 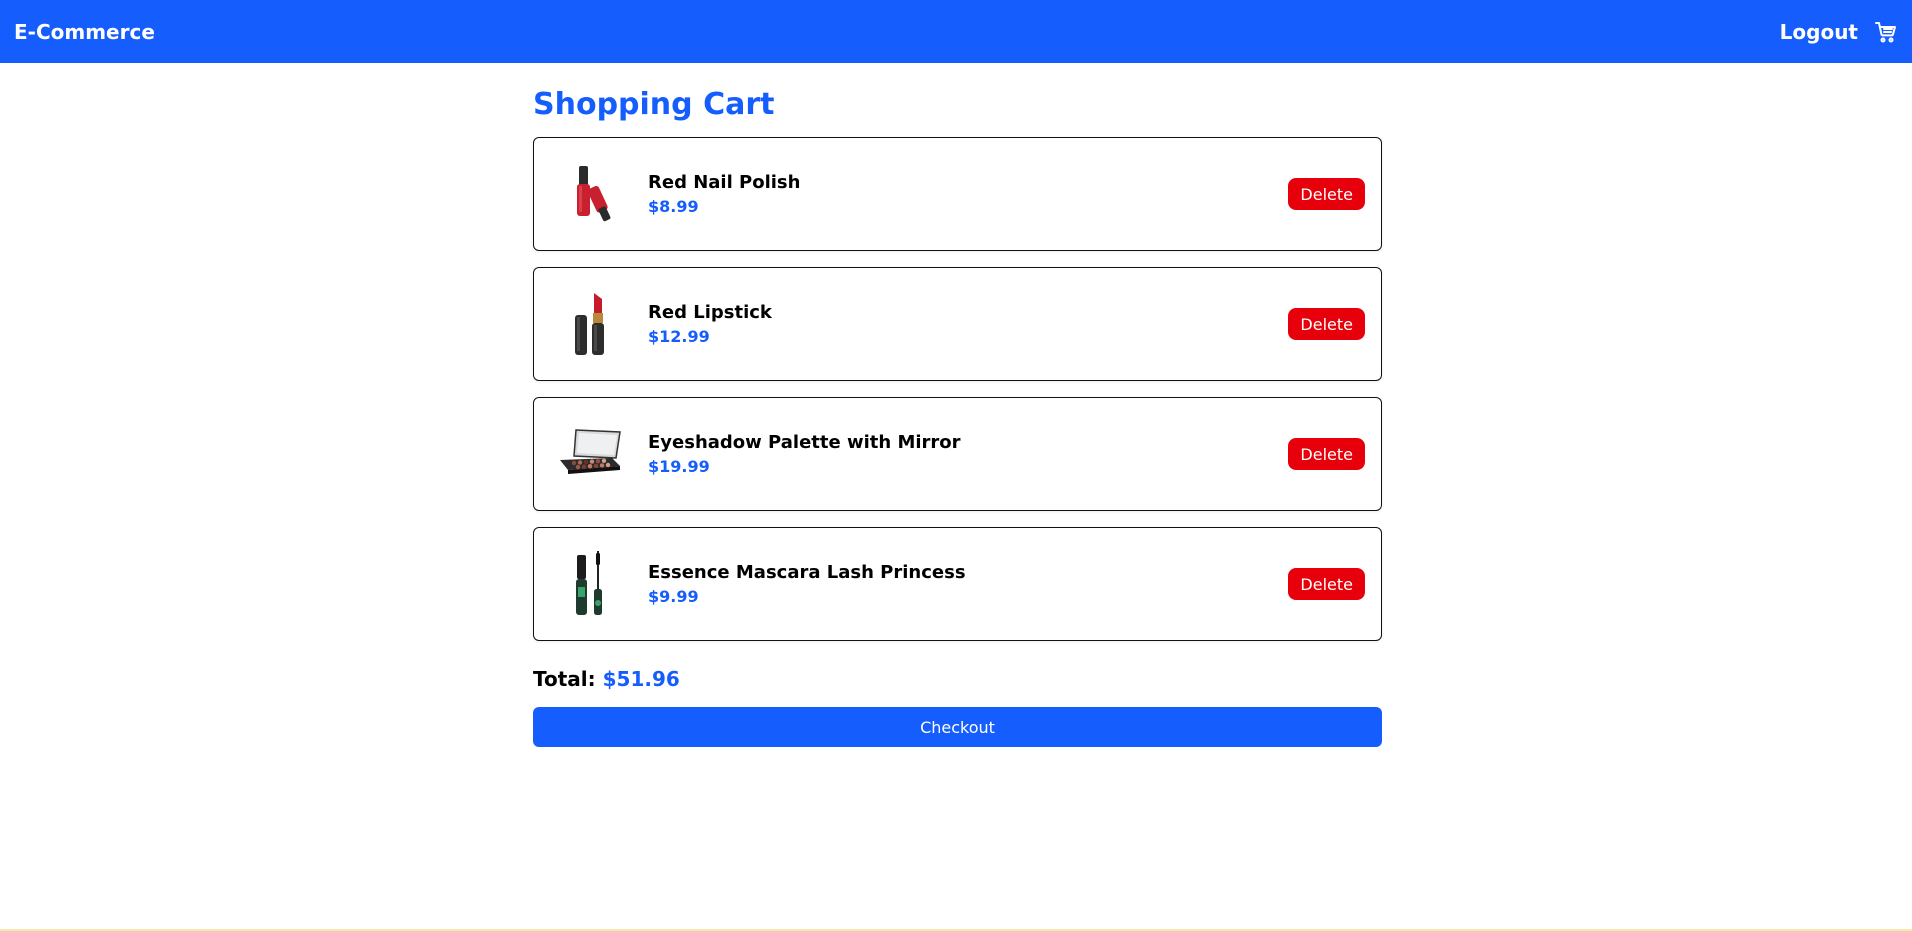 What do you see at coordinates (590, 194) in the screenshot?
I see `nail-polish-image` at bounding box center [590, 194].